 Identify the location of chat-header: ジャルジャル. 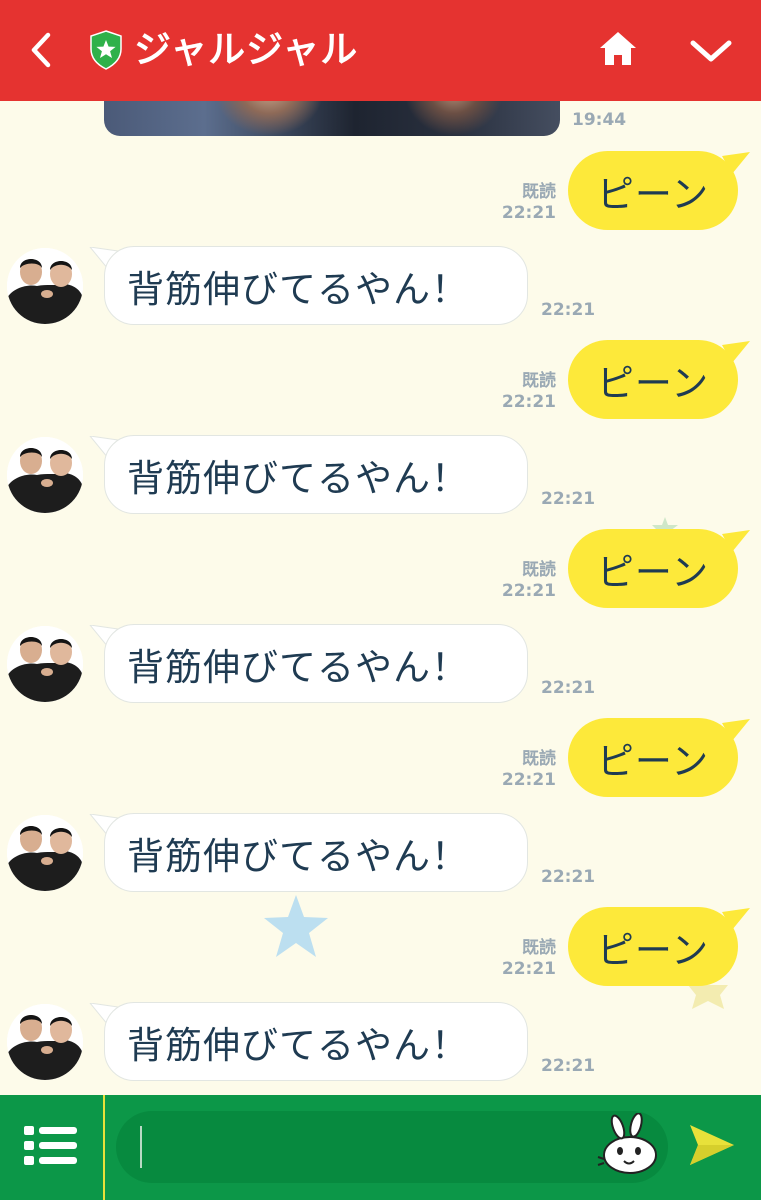
(380, 50).